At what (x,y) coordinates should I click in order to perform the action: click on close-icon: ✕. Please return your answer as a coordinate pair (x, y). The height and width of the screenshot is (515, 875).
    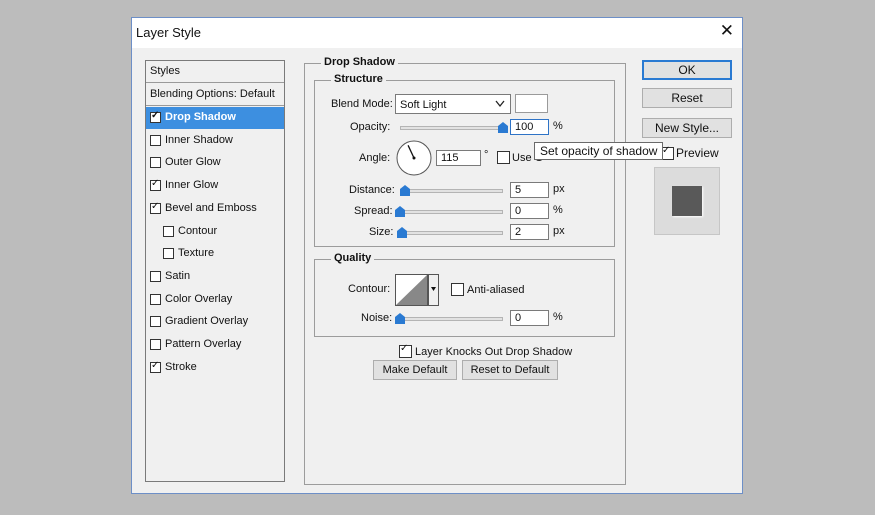
    Looking at the image, I should click on (727, 31).